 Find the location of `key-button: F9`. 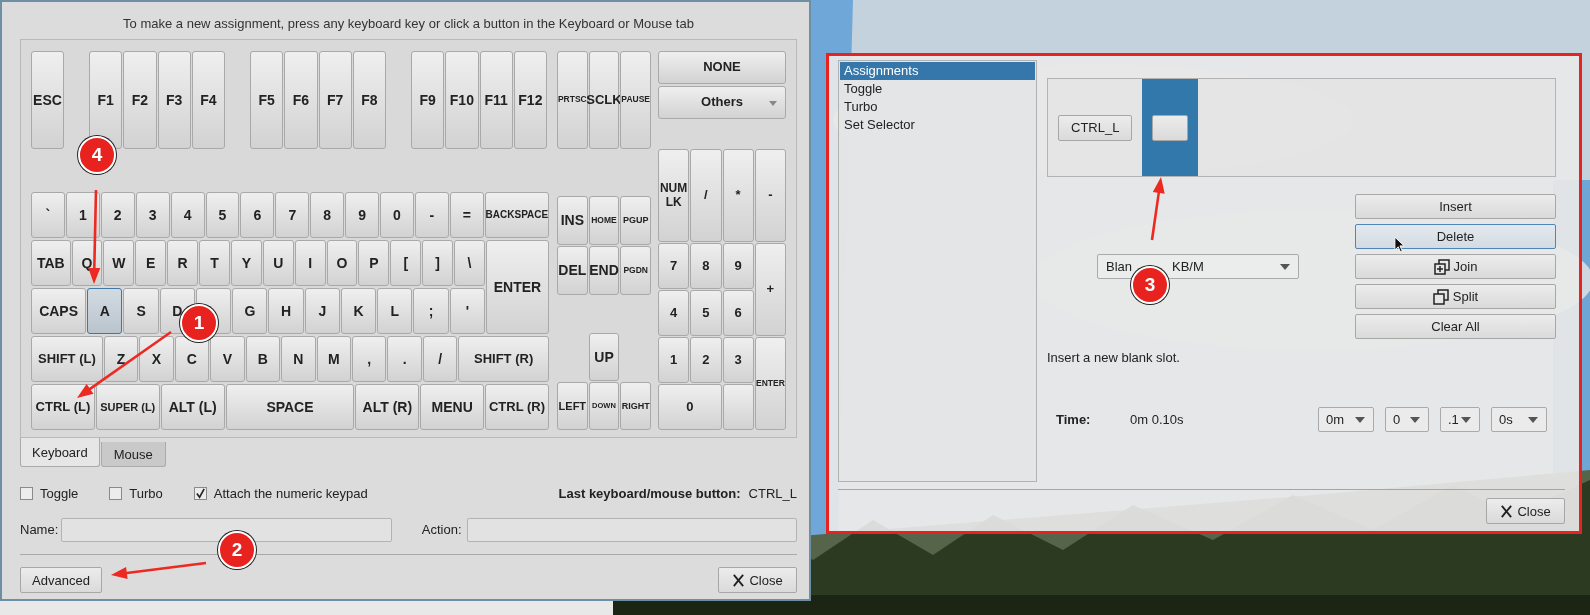

key-button: F9 is located at coordinates (428, 100).